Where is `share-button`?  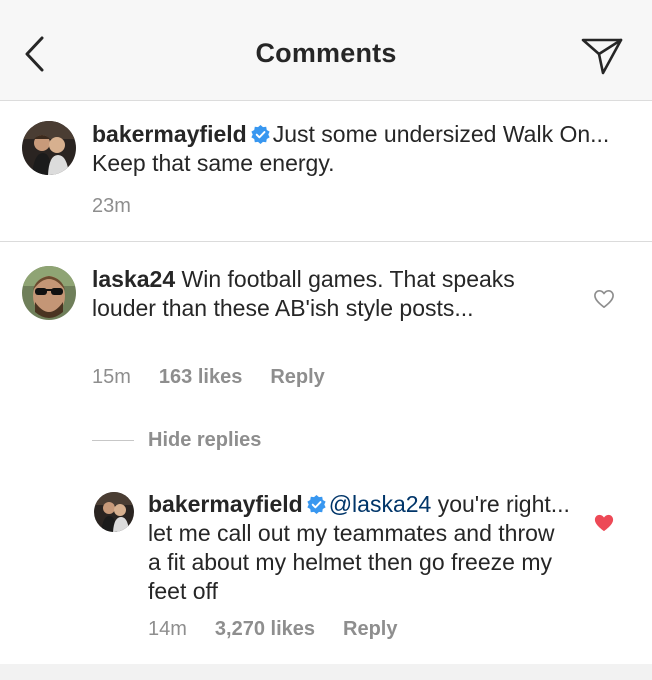 share-button is located at coordinates (602, 56).